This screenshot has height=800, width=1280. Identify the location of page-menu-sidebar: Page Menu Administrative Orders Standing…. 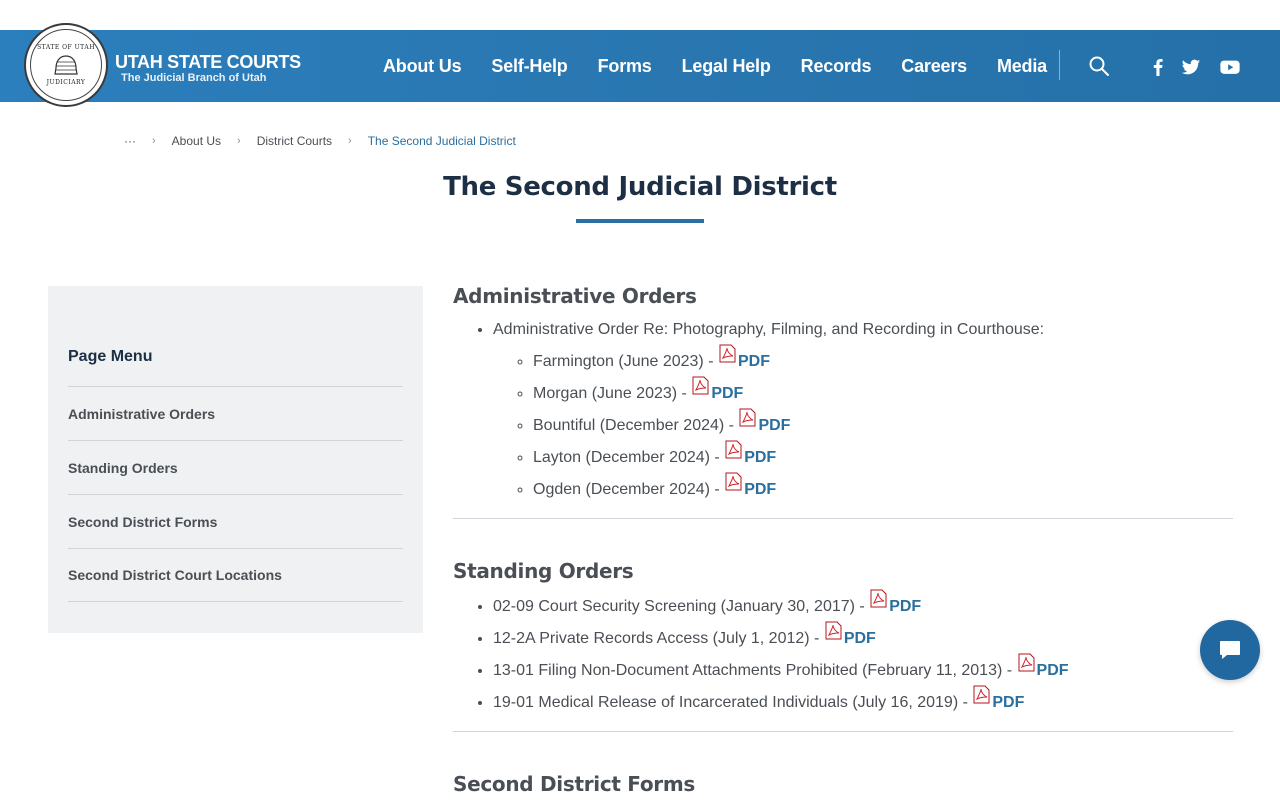
(235, 459).